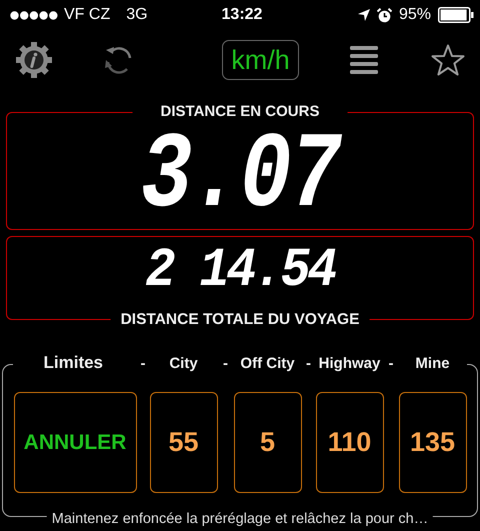 This screenshot has width=480, height=531. Describe the element at coordinates (267, 363) in the screenshot. I see `column-label: Off City` at that location.